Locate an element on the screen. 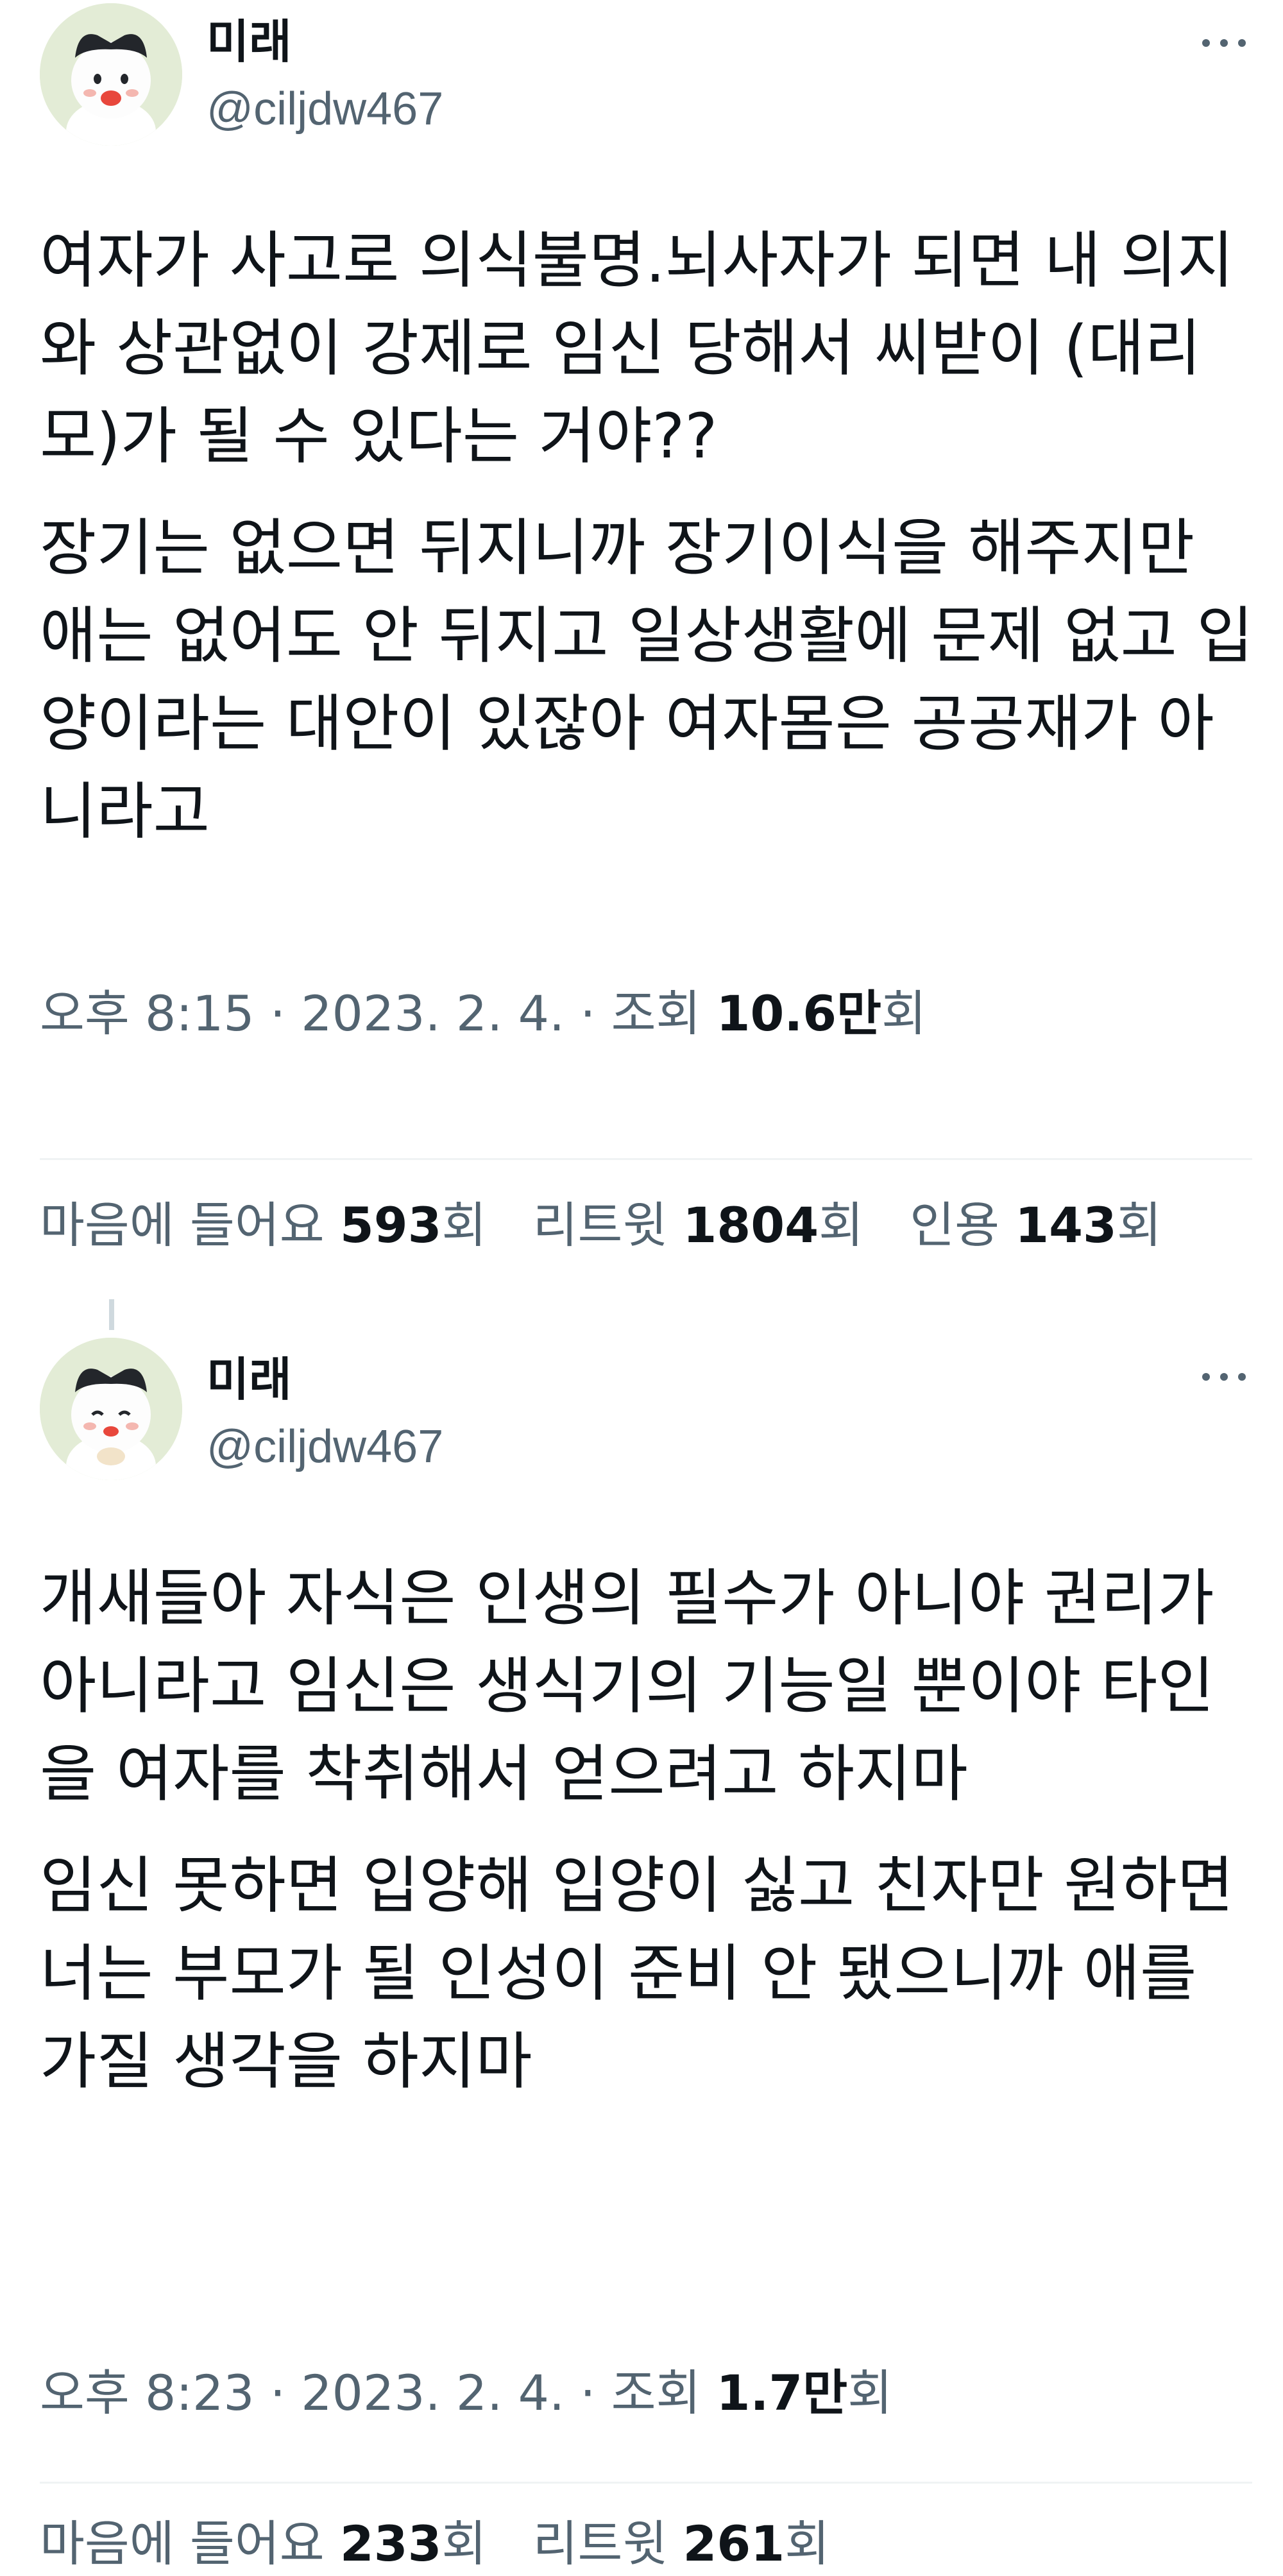 The height and width of the screenshot is (2576, 1283). tweet-meta: 오후 8:23 · 2023. 2. 4. · 조회 1.7만회 is located at coordinates (466, 2393).